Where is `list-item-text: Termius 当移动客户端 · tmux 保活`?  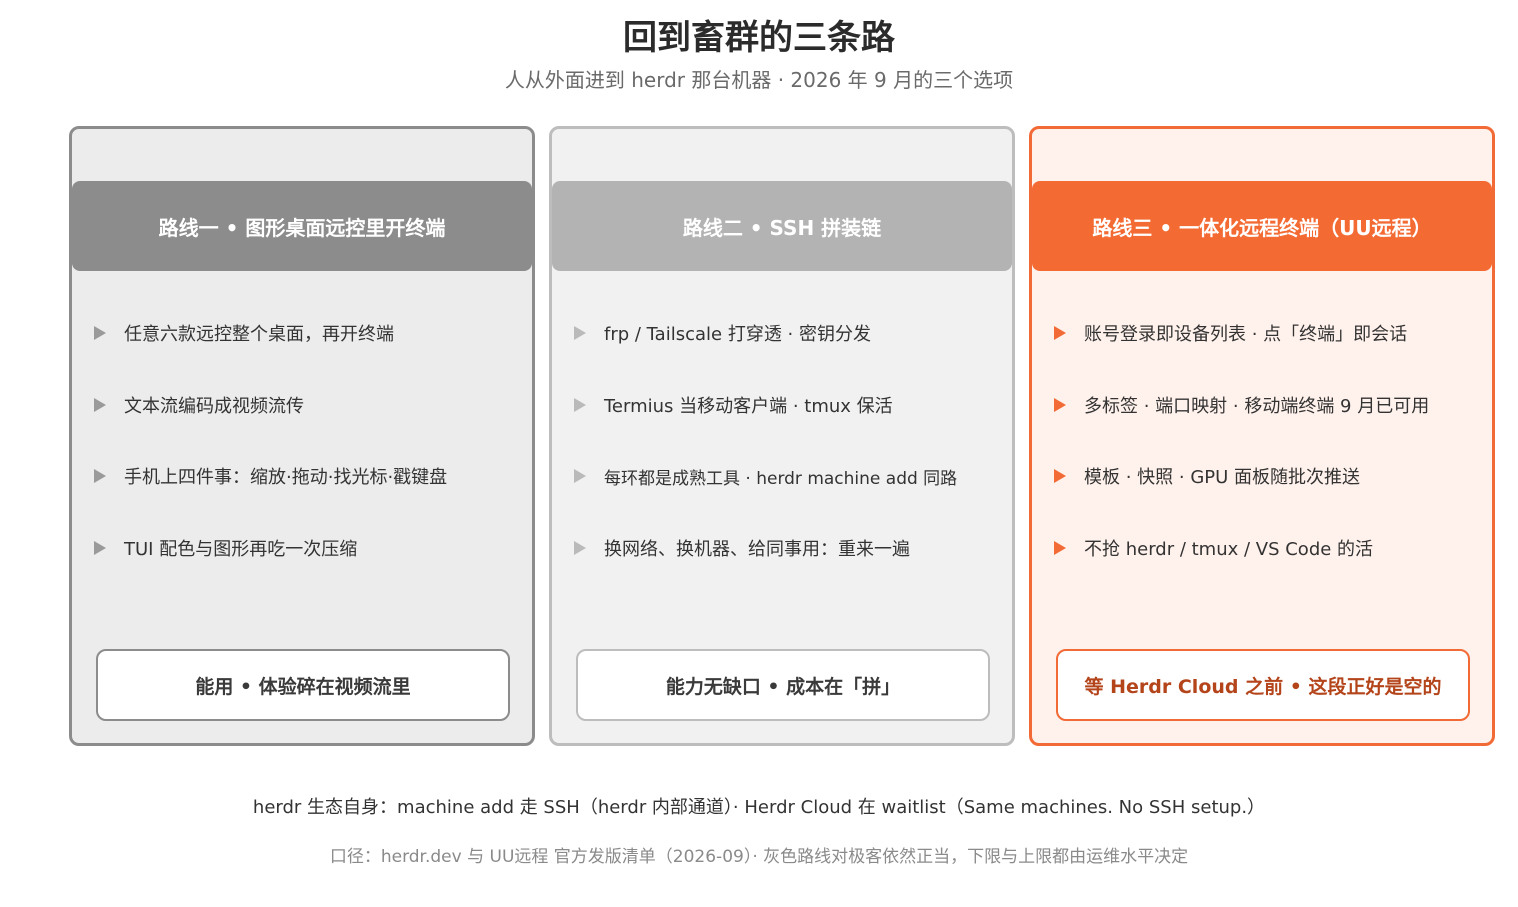 list-item-text: Termius 当移动客户端 · tmux 保活 is located at coordinates (748, 406).